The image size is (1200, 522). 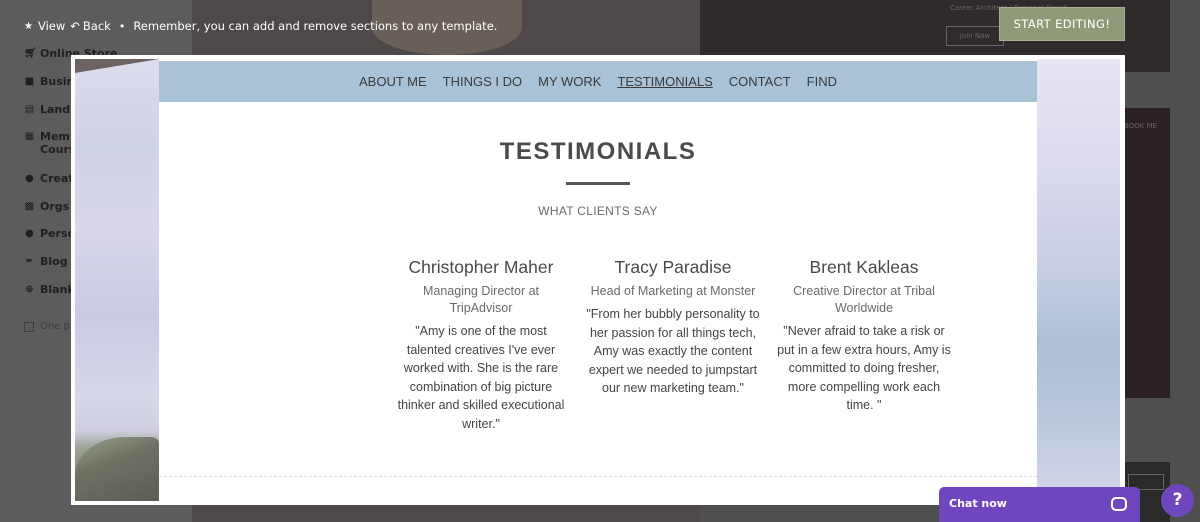 I want to click on background-card-button: Join Now, so click(x=975, y=36).